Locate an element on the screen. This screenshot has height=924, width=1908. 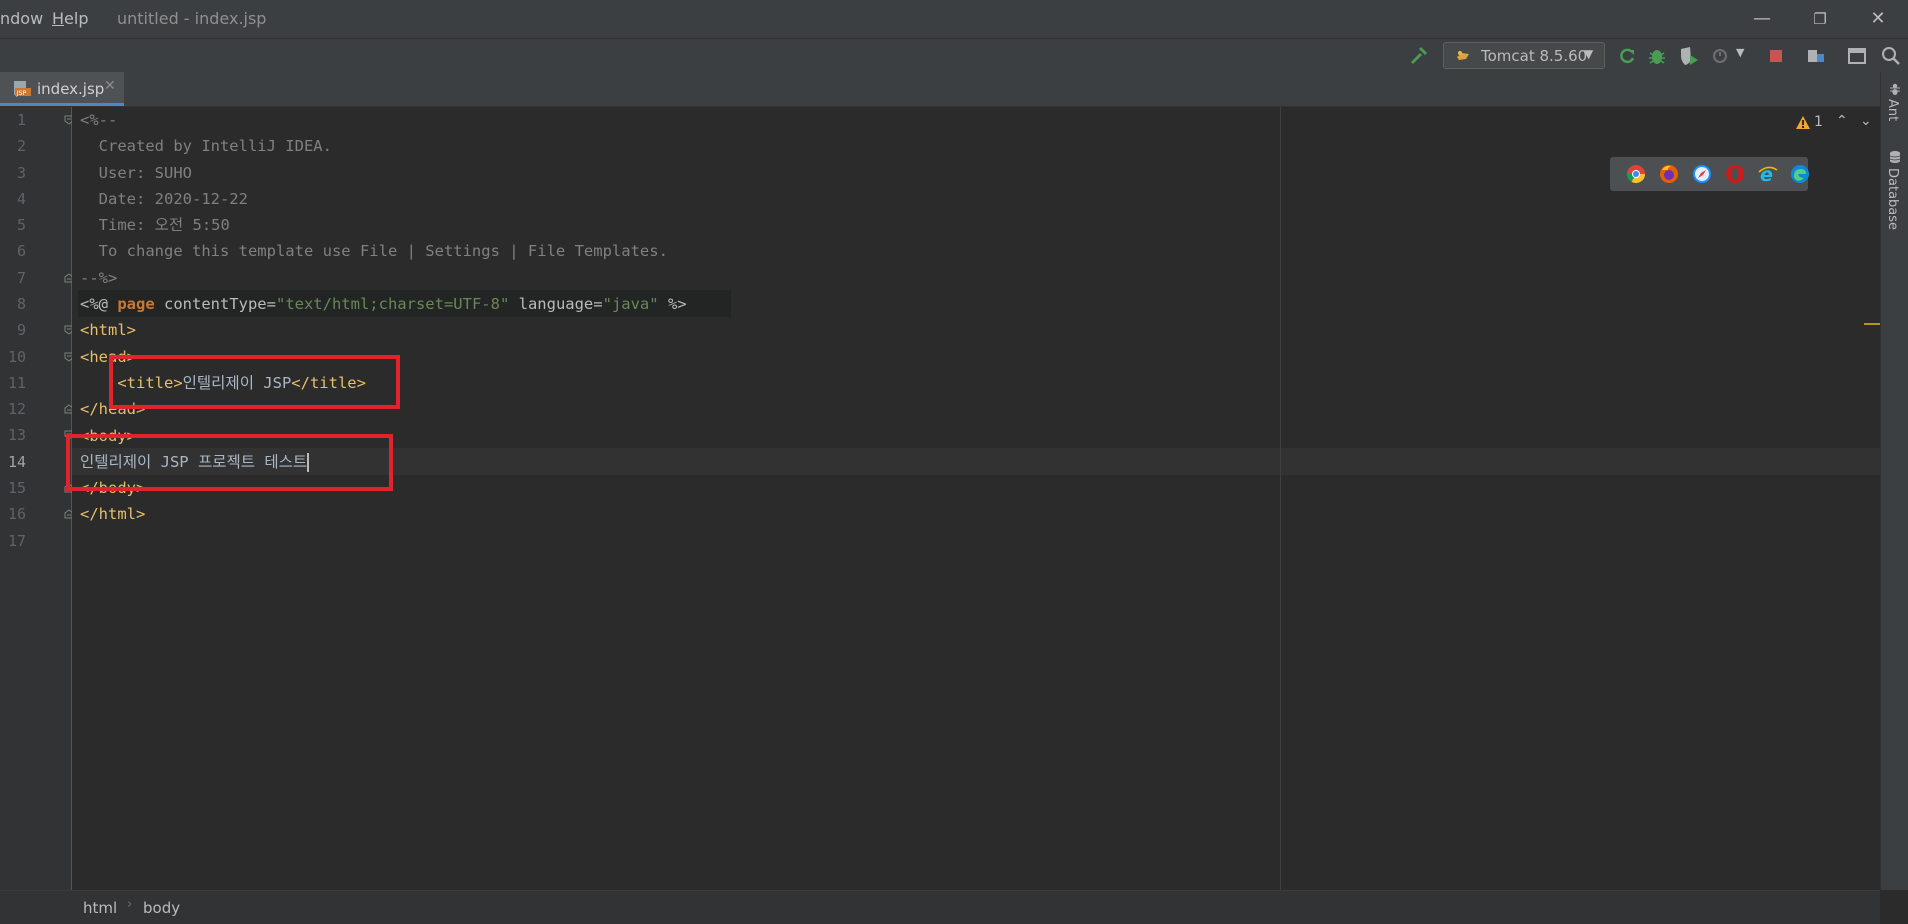
menu-window: ndow is located at coordinates (21, 18).